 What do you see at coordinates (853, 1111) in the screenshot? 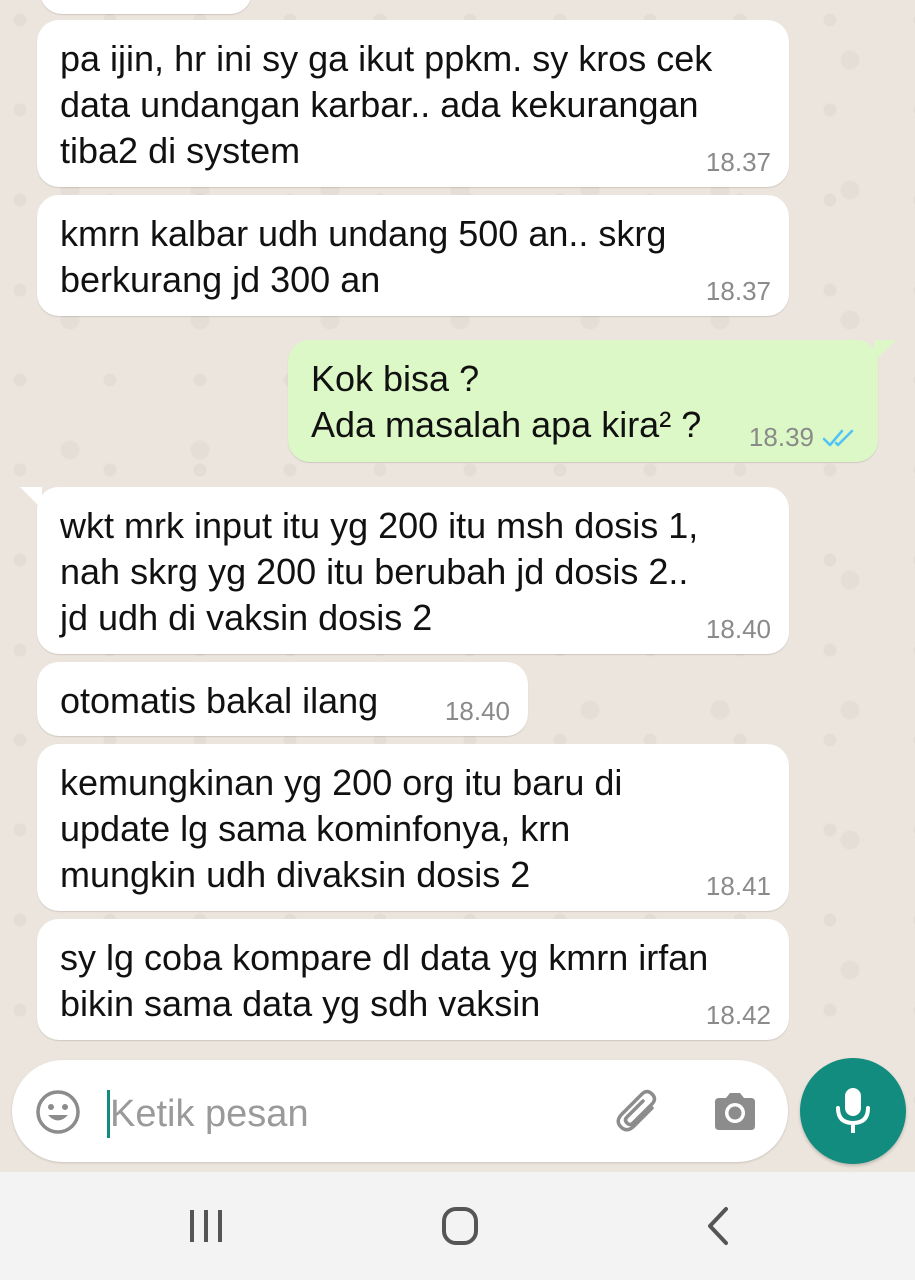
I see `microphone-icon` at bounding box center [853, 1111].